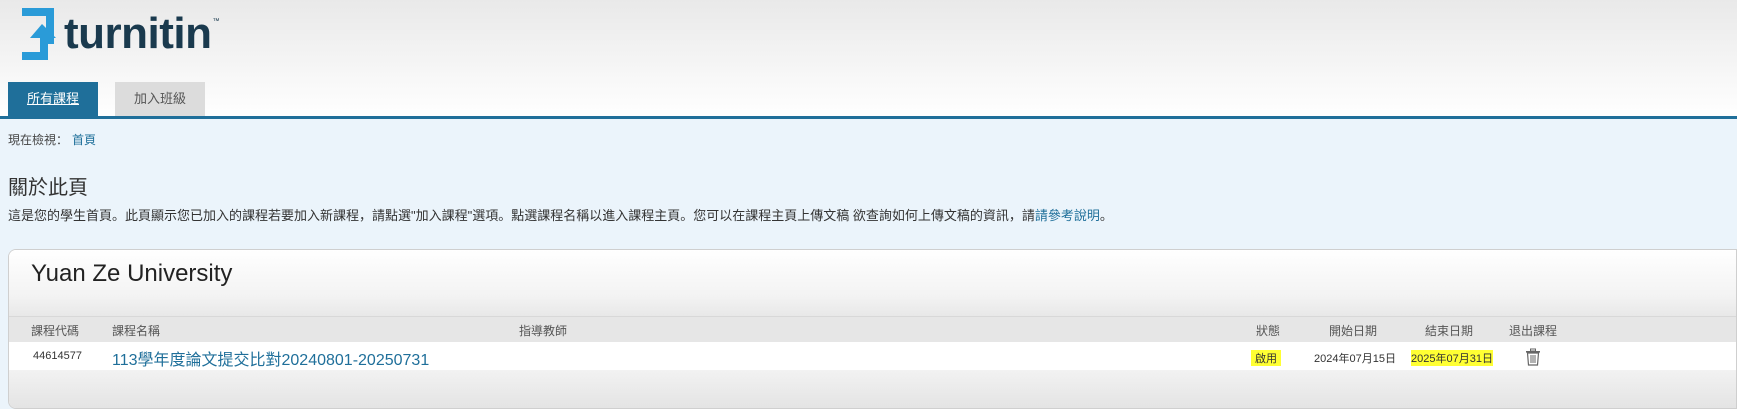 Image resolution: width=1737 pixels, height=409 pixels. I want to click on header-start-date: 開始日期, so click(1353, 331).